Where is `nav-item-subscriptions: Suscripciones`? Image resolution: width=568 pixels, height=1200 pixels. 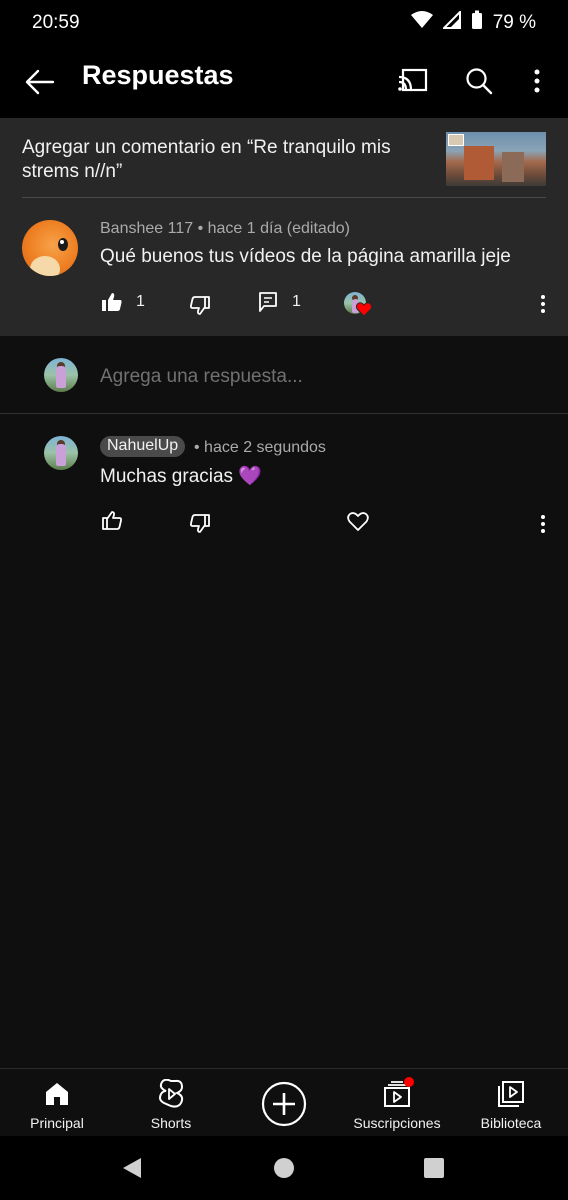
nav-item-subscriptions: Suscripciones is located at coordinates (397, 1103).